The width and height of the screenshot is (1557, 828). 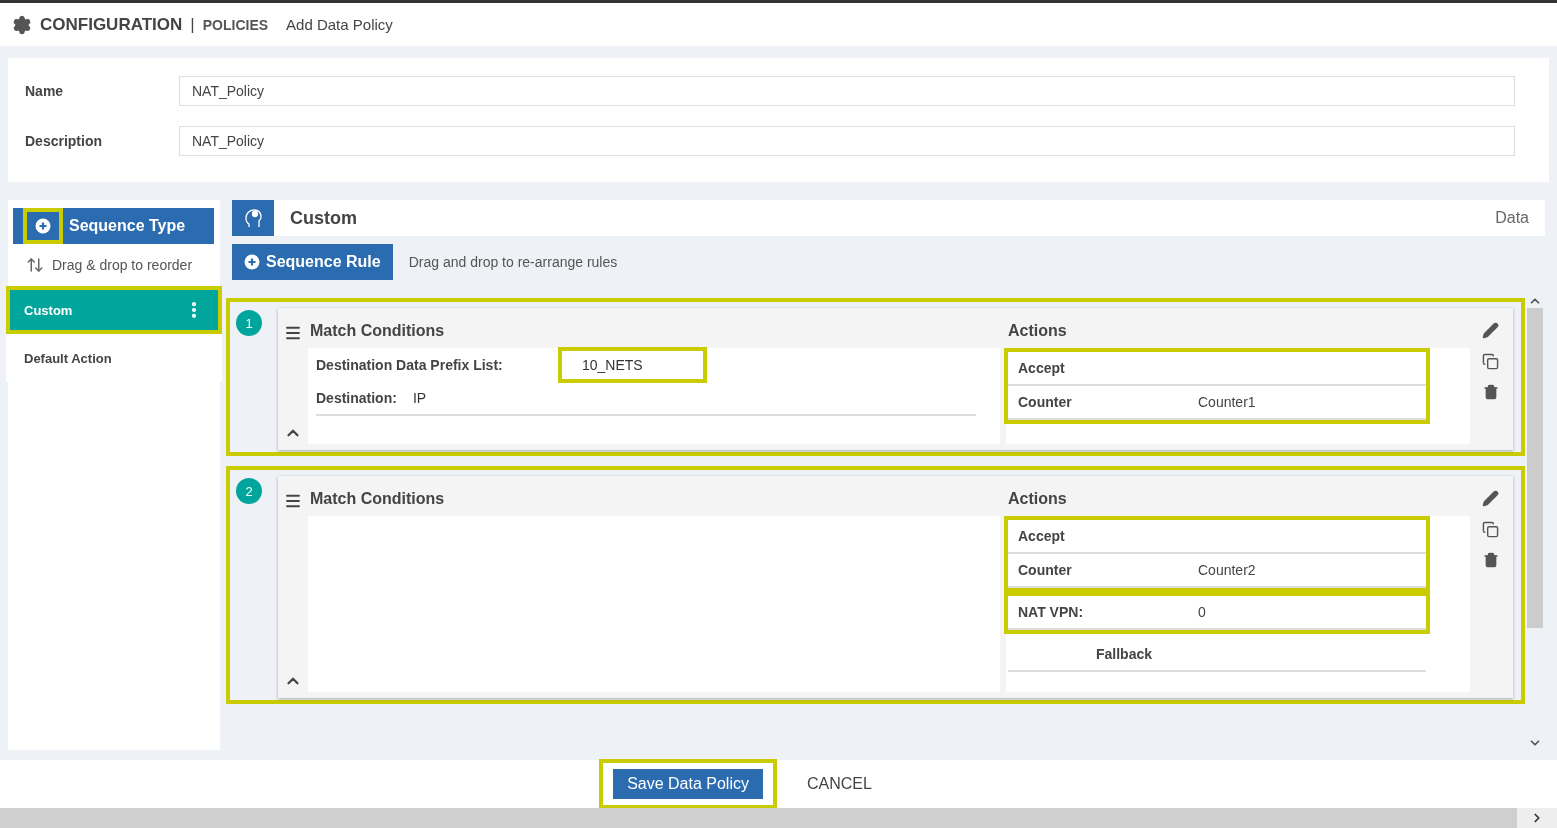 I want to click on policy-title: Custom, so click(x=324, y=218).